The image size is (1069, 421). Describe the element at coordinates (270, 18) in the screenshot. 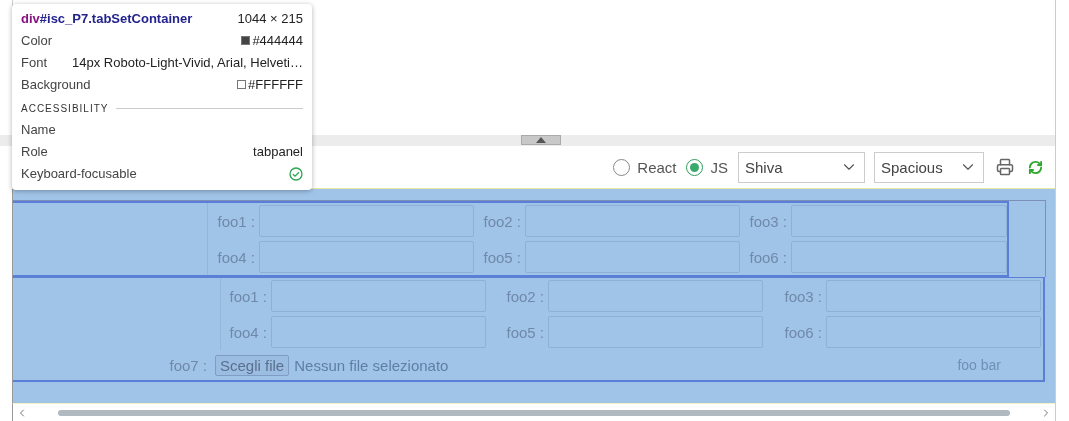

I see `element-size: 1044 × 215` at that location.